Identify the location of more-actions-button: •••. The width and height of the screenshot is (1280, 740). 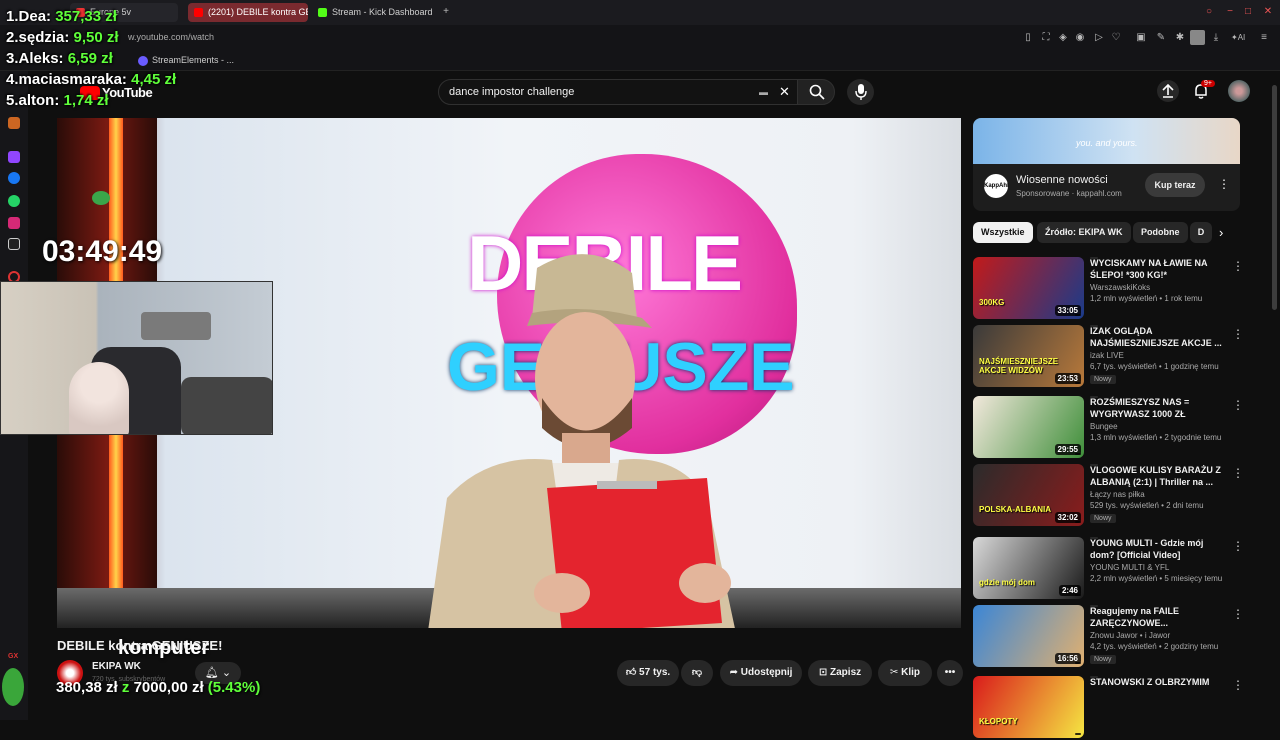
(950, 673).